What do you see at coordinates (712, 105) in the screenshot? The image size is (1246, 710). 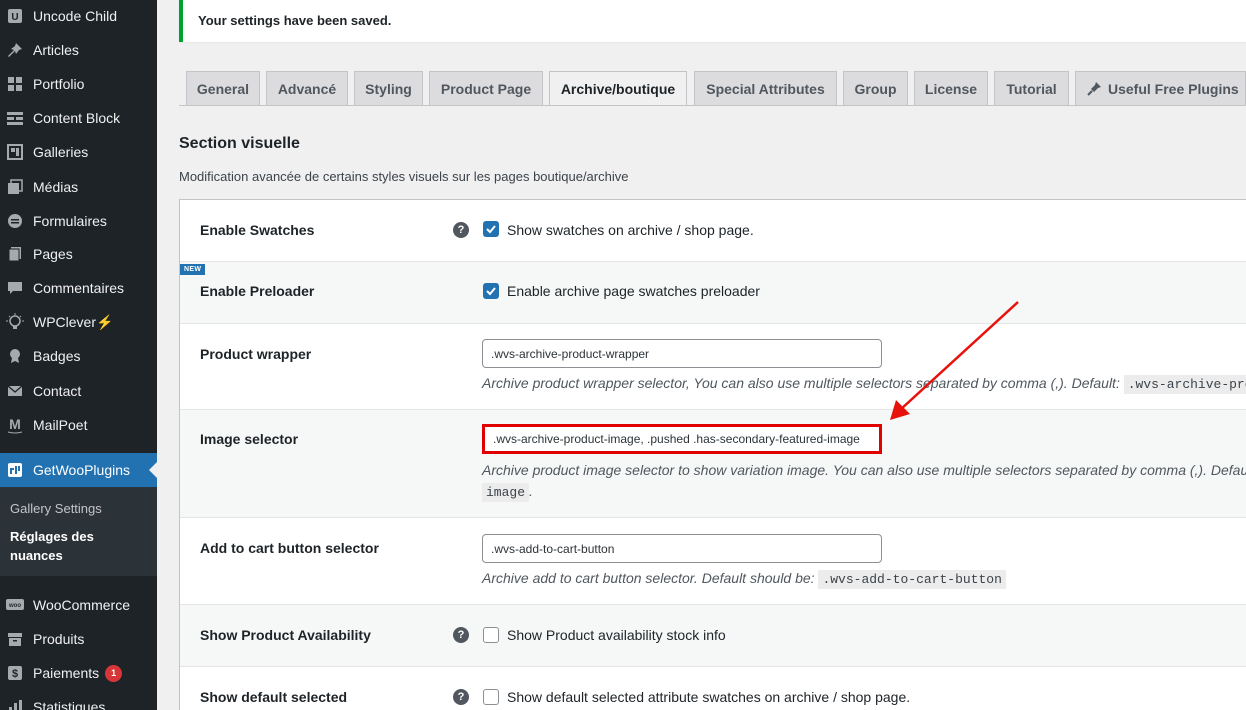 I see `tab-divider` at bounding box center [712, 105].